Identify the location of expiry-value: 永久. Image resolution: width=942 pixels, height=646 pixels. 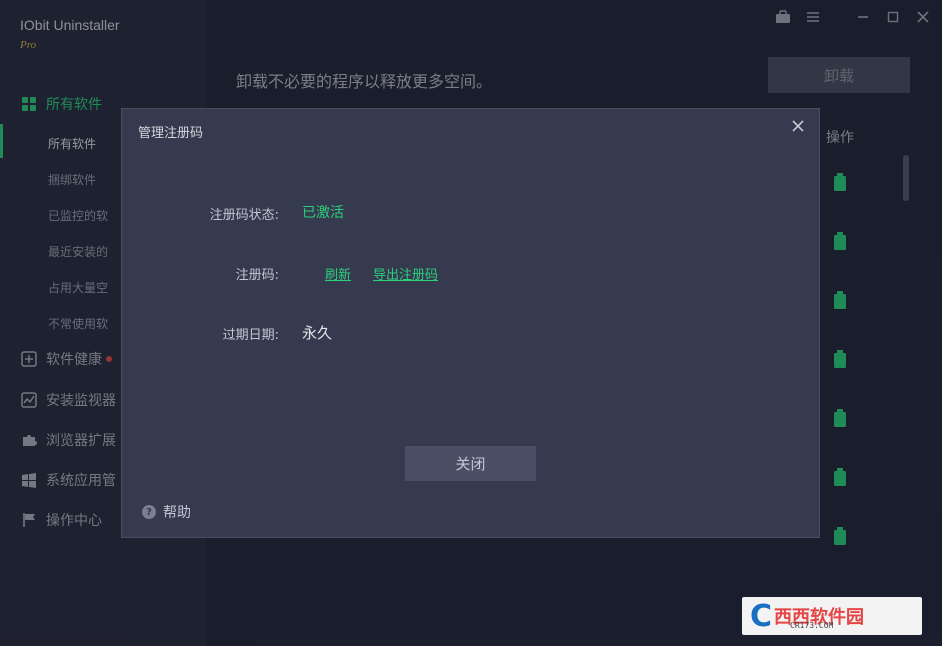
(317, 333).